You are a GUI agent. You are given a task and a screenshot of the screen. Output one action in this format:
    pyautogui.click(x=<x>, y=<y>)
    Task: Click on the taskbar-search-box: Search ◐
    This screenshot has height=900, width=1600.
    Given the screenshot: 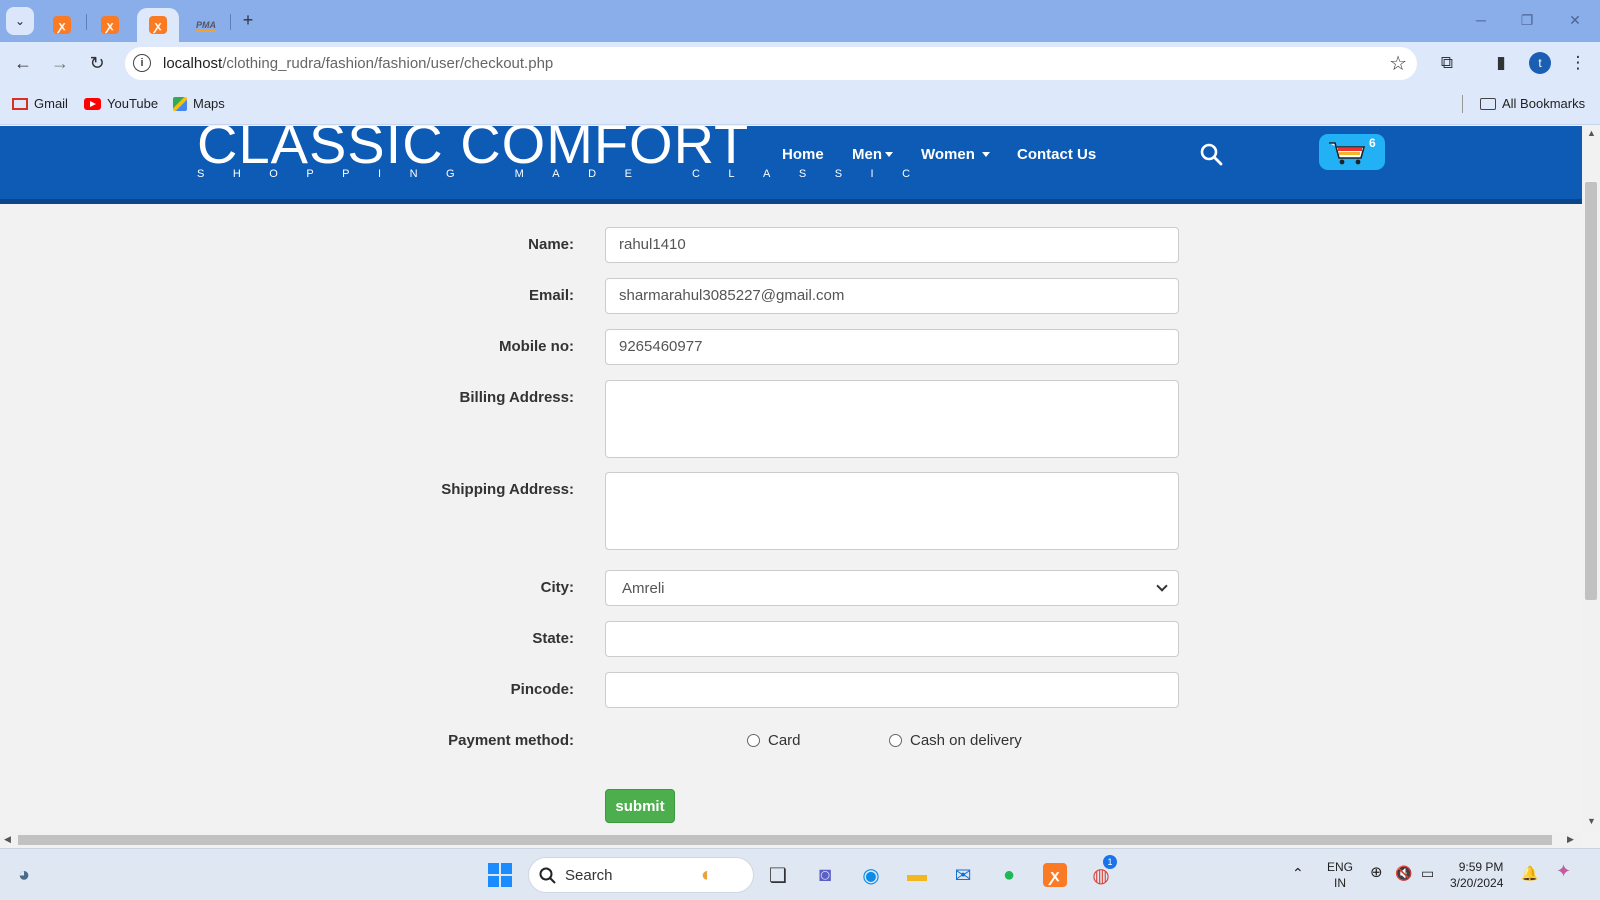 What is the action you would take?
    pyautogui.click(x=641, y=875)
    